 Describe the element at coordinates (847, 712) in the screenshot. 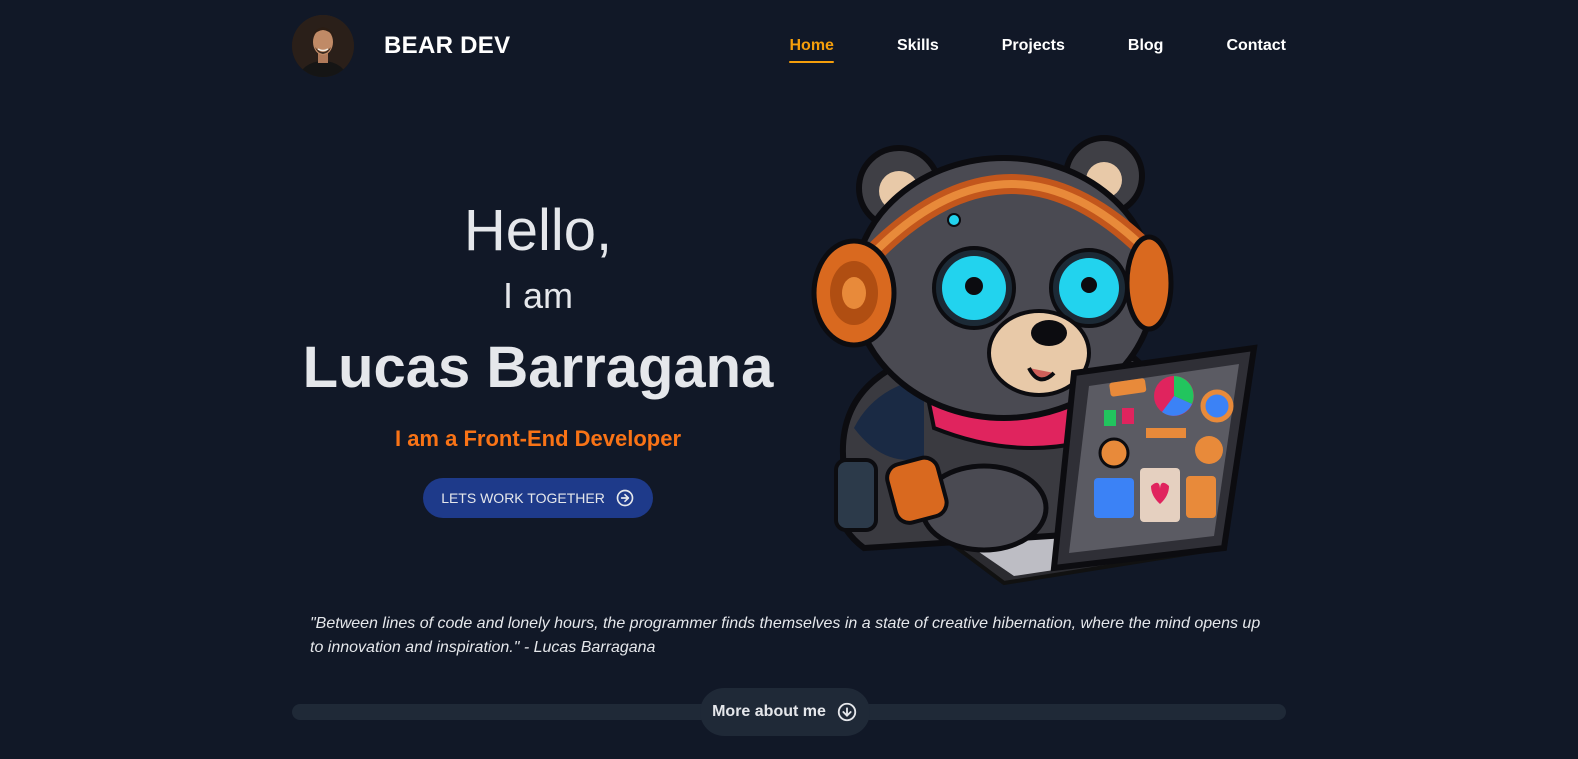

I see `arrow-down-circle-icon` at that location.